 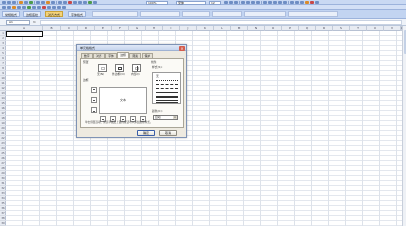 I want to click on zoom-select: 100%, so click(x=157, y=2).